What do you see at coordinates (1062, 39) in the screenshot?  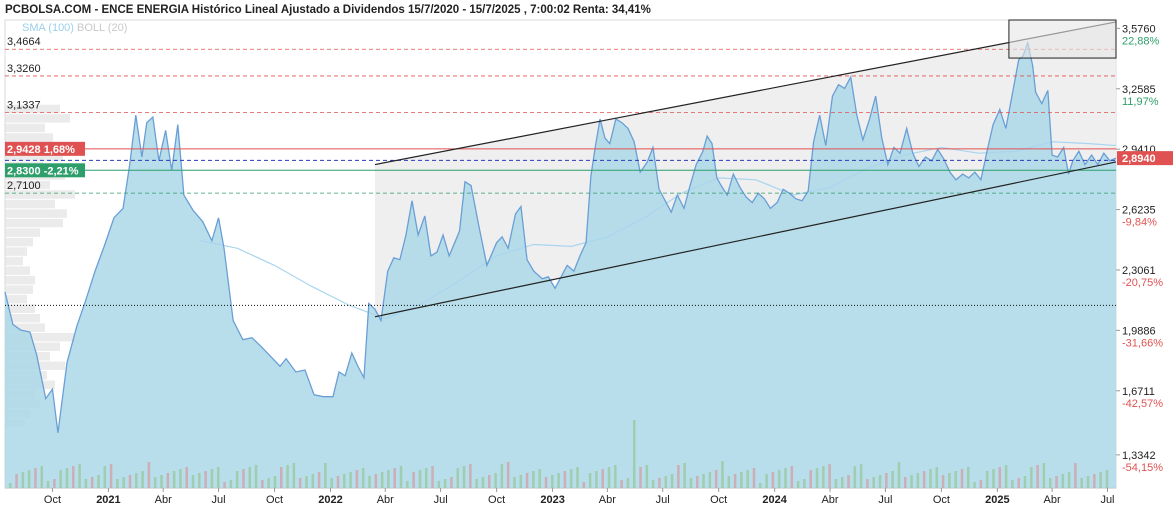 I see `highlight-box` at bounding box center [1062, 39].